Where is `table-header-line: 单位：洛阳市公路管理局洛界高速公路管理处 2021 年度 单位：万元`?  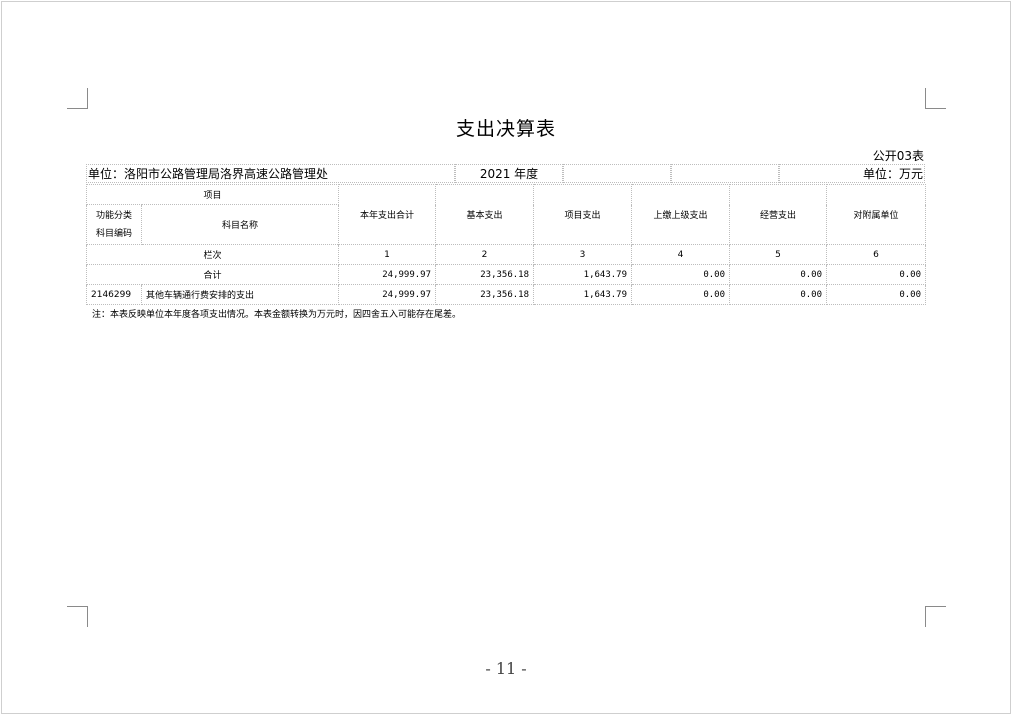 table-header-line: 单位：洛阳市公路管理局洛界高速公路管理处 2021 年度 单位：万元 is located at coordinates (505, 174).